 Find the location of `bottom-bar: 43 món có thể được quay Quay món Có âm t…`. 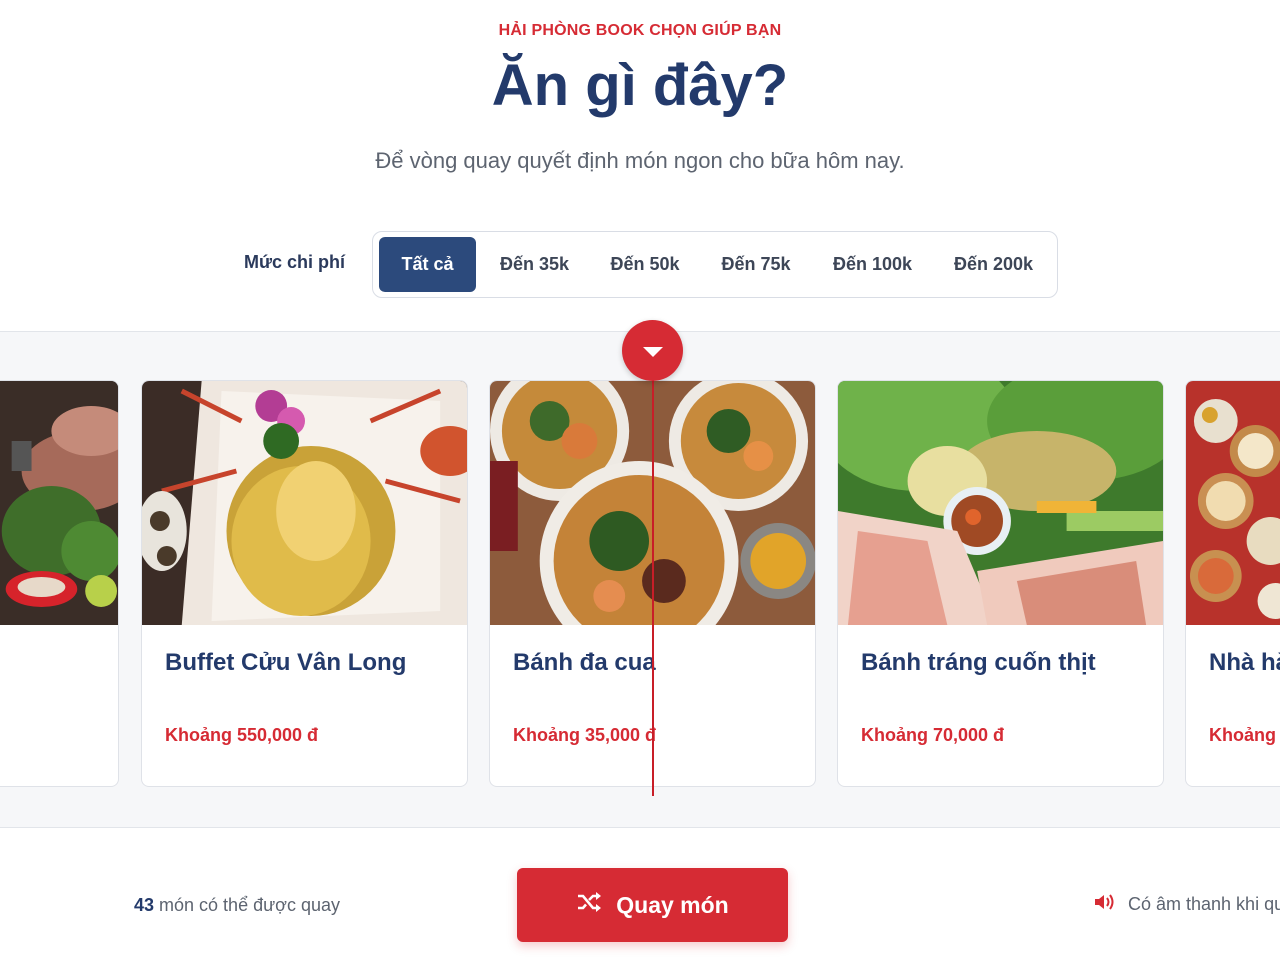

bottom-bar: 43 món có thể được quay Quay món Có âm t… is located at coordinates (640, 894).